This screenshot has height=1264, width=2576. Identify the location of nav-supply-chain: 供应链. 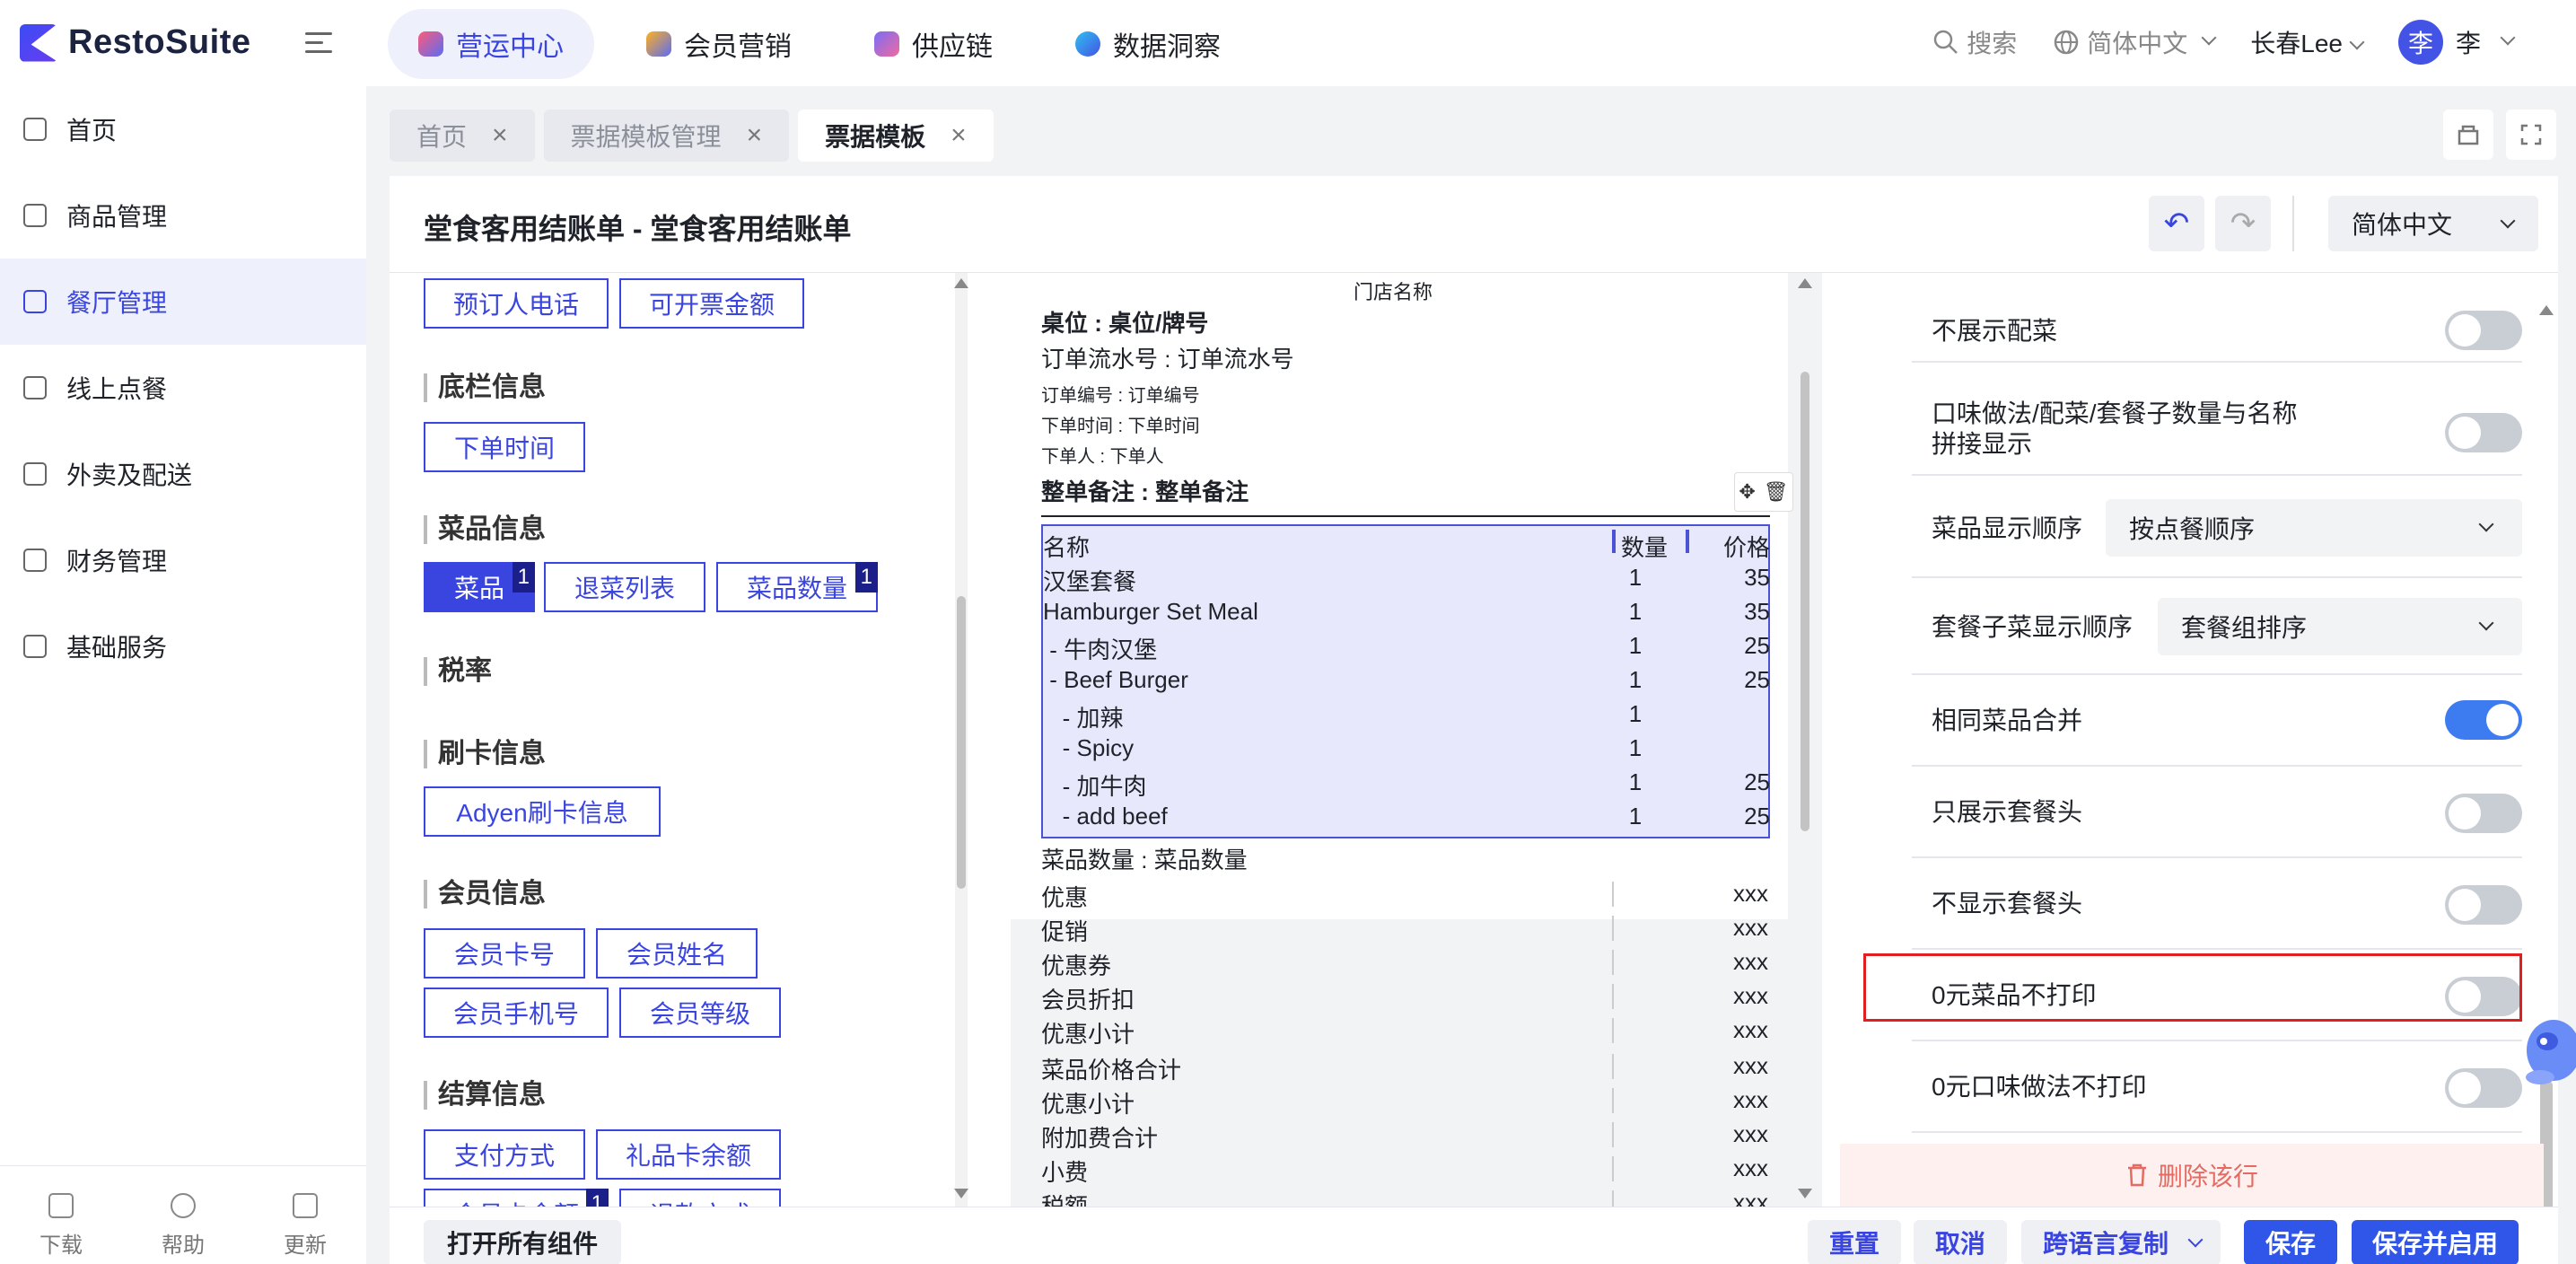
(933, 44).